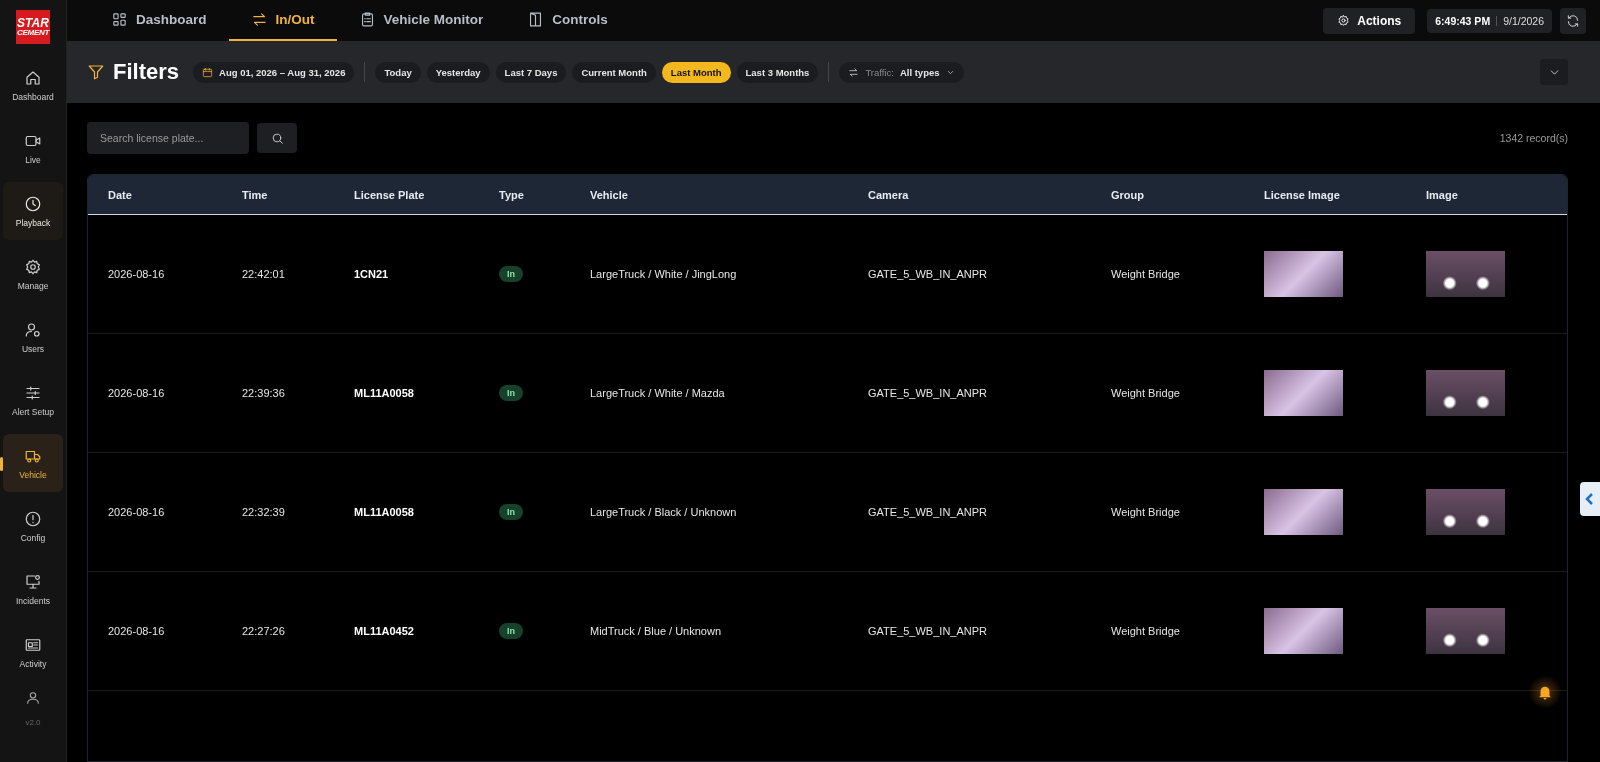 The height and width of the screenshot is (762, 1600). What do you see at coordinates (1463, 20) in the screenshot?
I see `clock-time: 6:49:43 PM` at bounding box center [1463, 20].